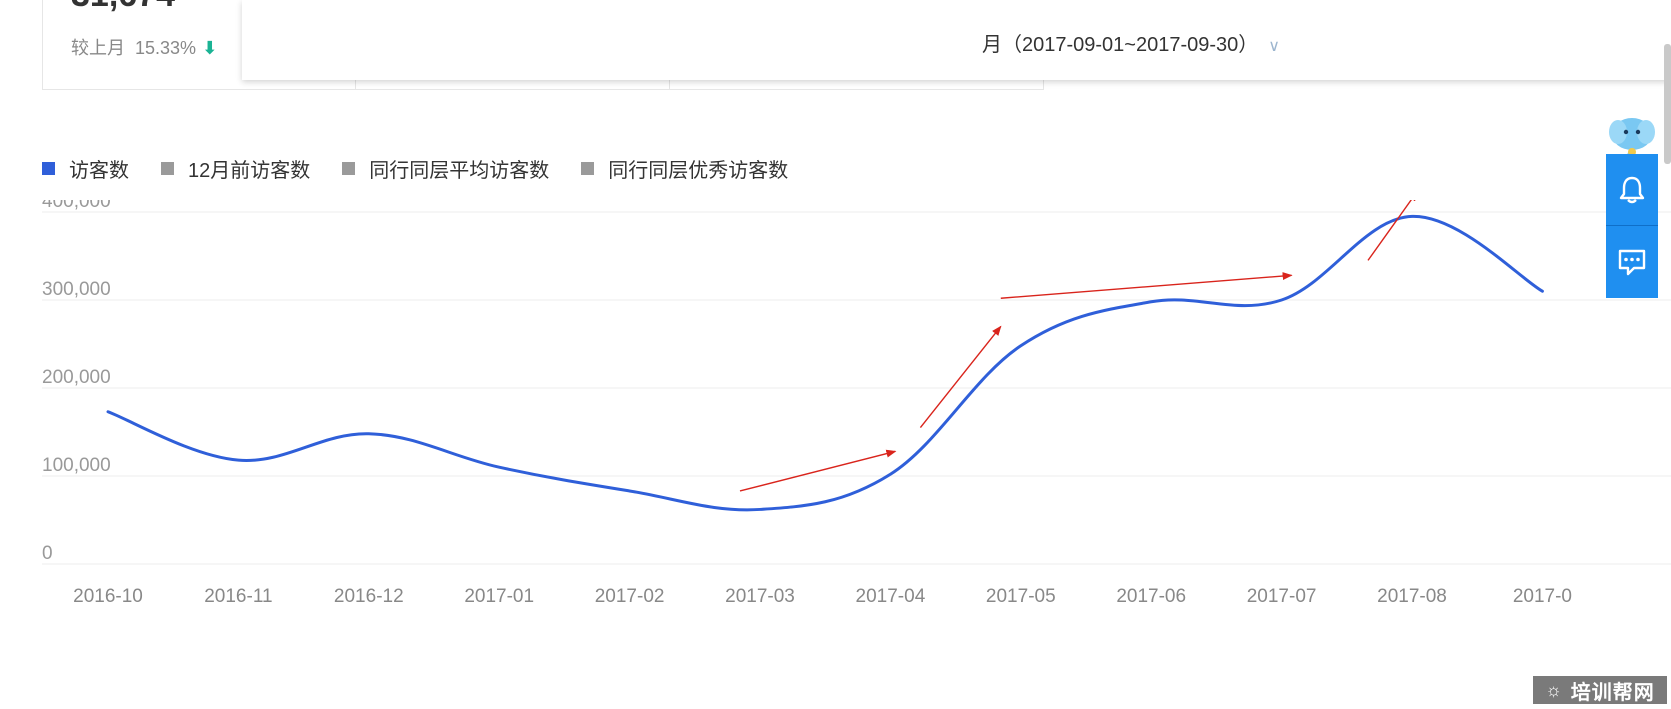 The width and height of the screenshot is (1671, 709). I want to click on scrollbar, so click(1667, 104).